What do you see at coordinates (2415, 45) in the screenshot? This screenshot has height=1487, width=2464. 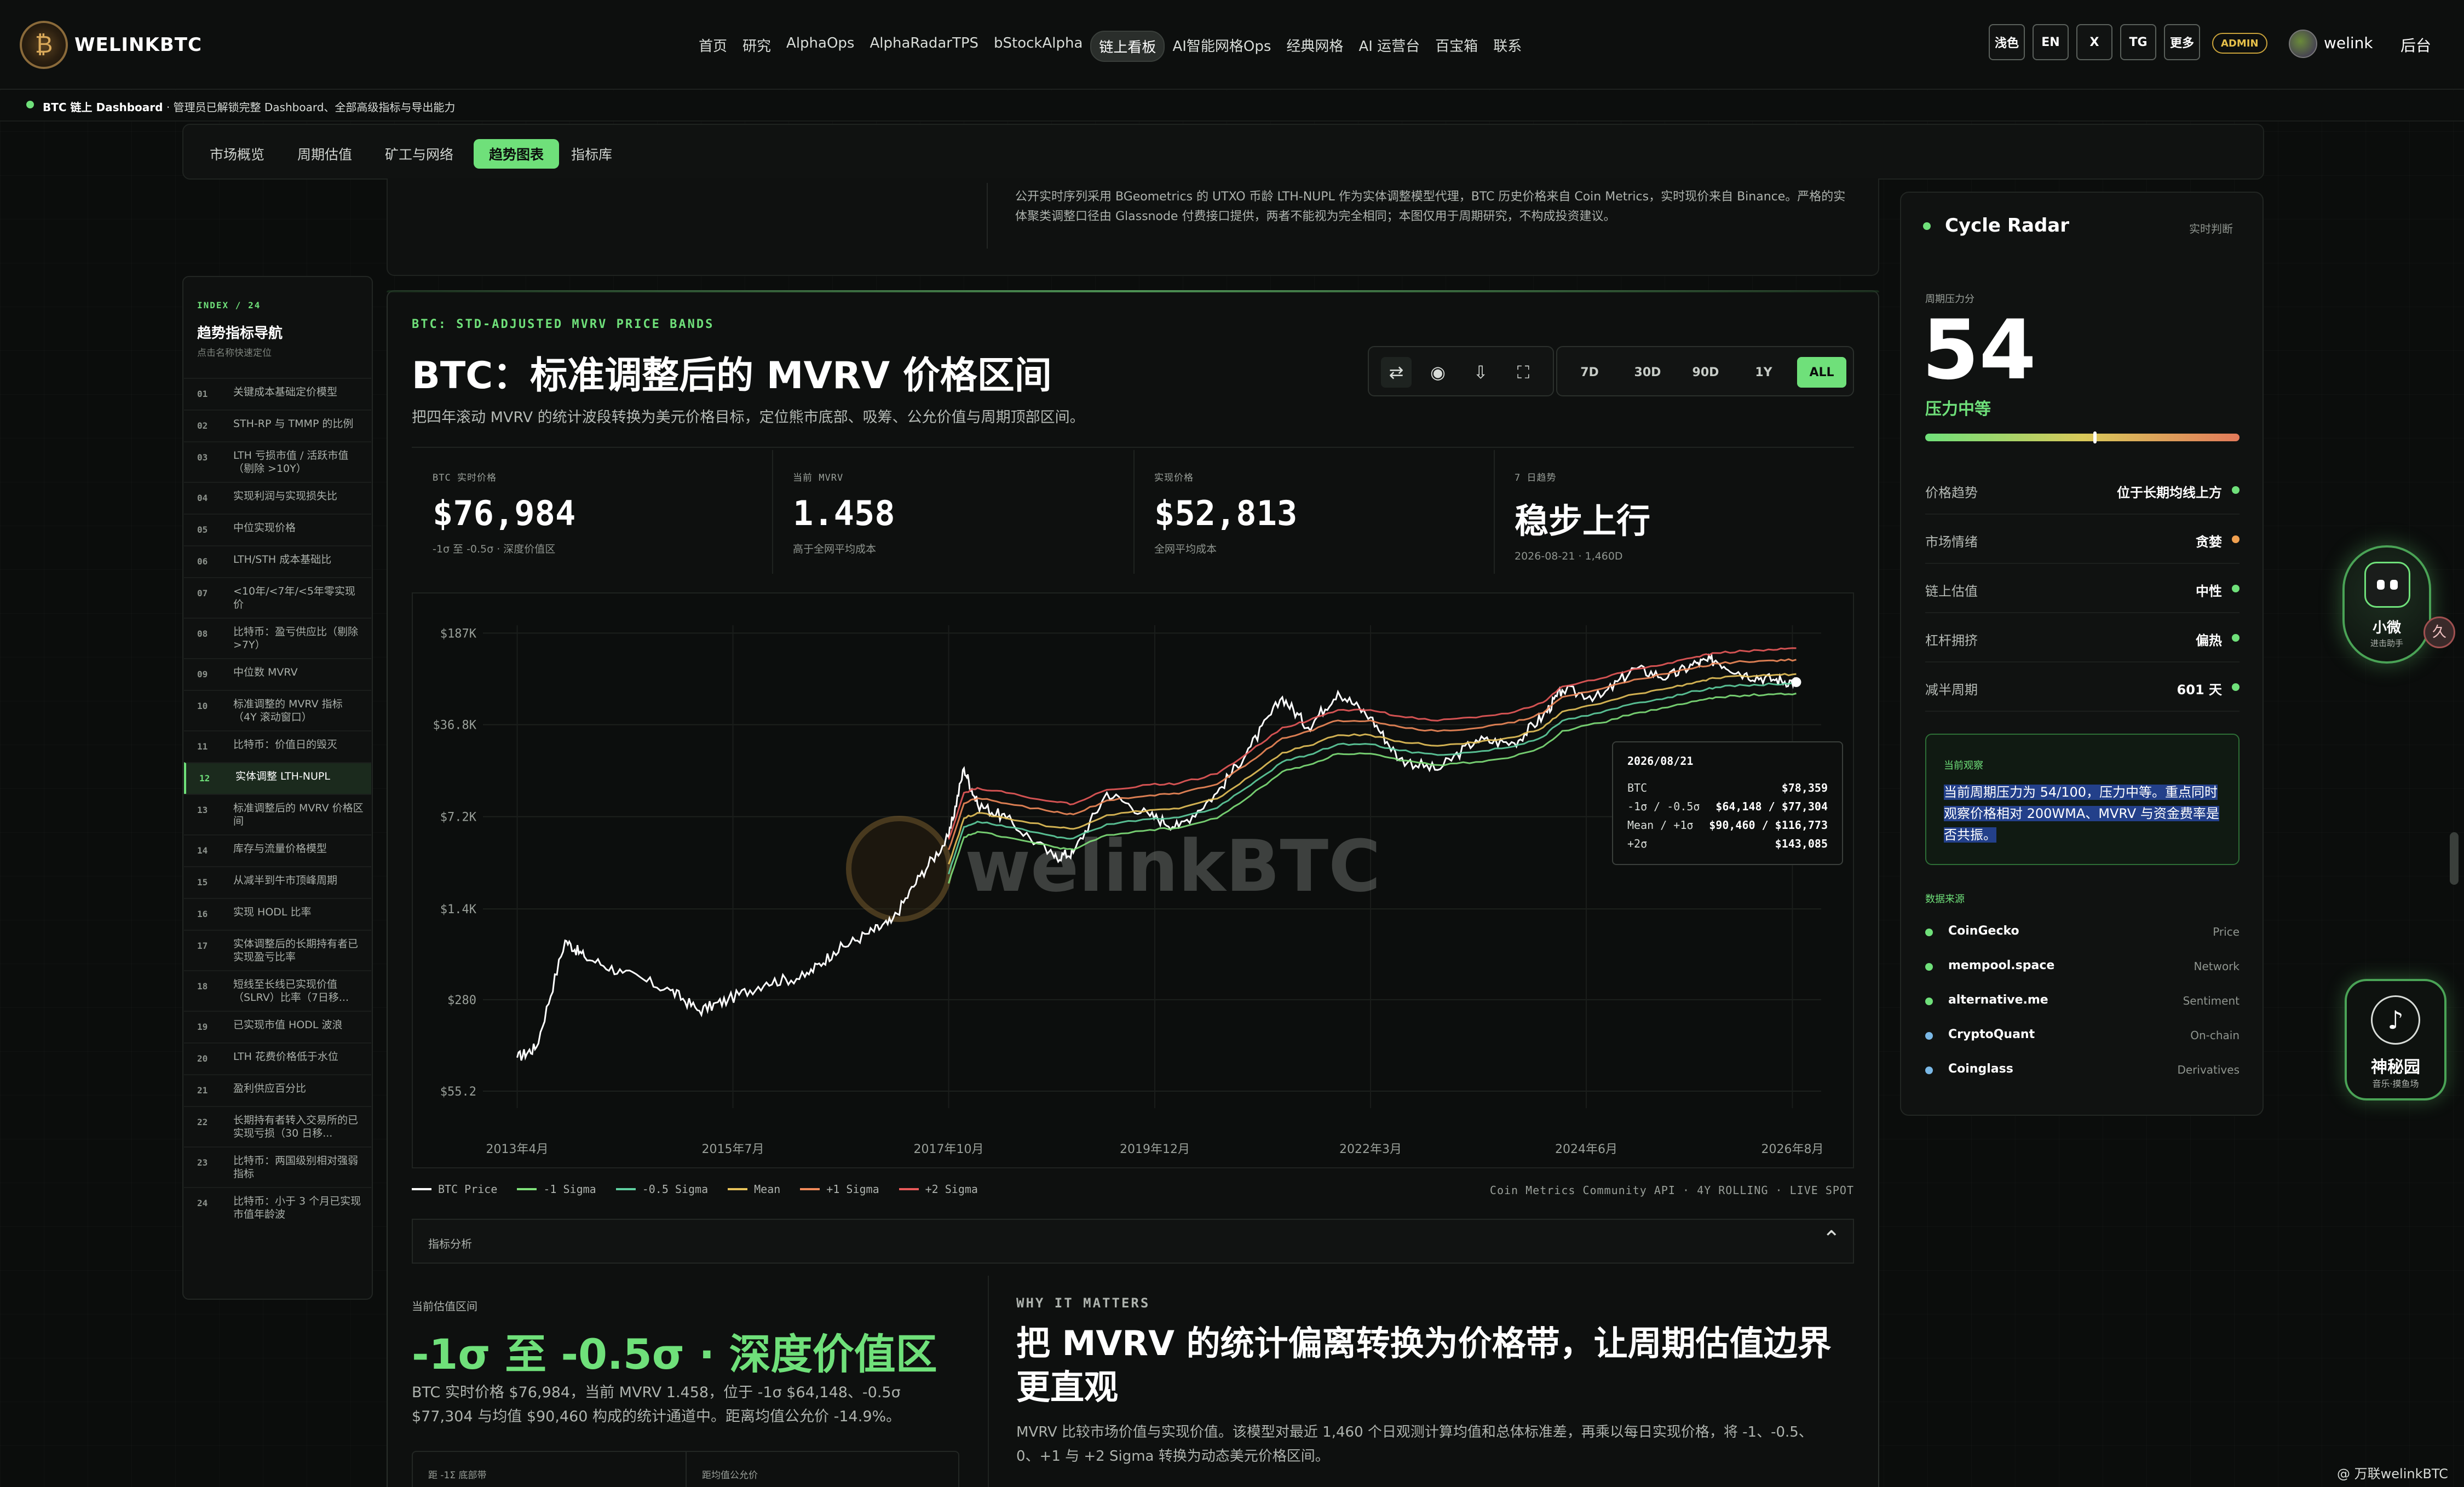 I see `backend-link: 后台` at bounding box center [2415, 45].